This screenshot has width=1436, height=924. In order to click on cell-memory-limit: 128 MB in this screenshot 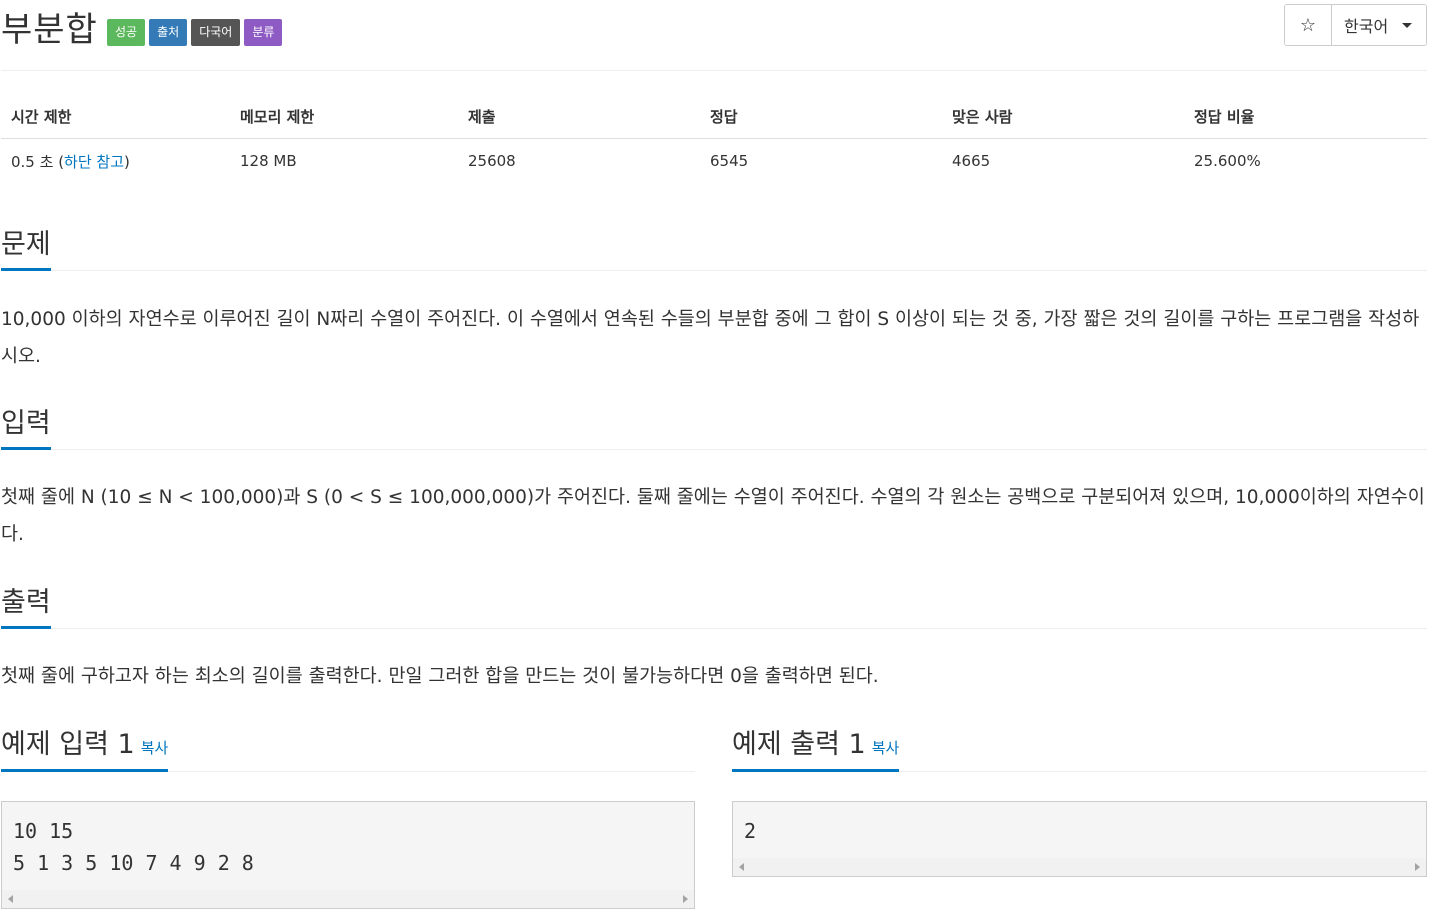, I will do `click(268, 161)`.